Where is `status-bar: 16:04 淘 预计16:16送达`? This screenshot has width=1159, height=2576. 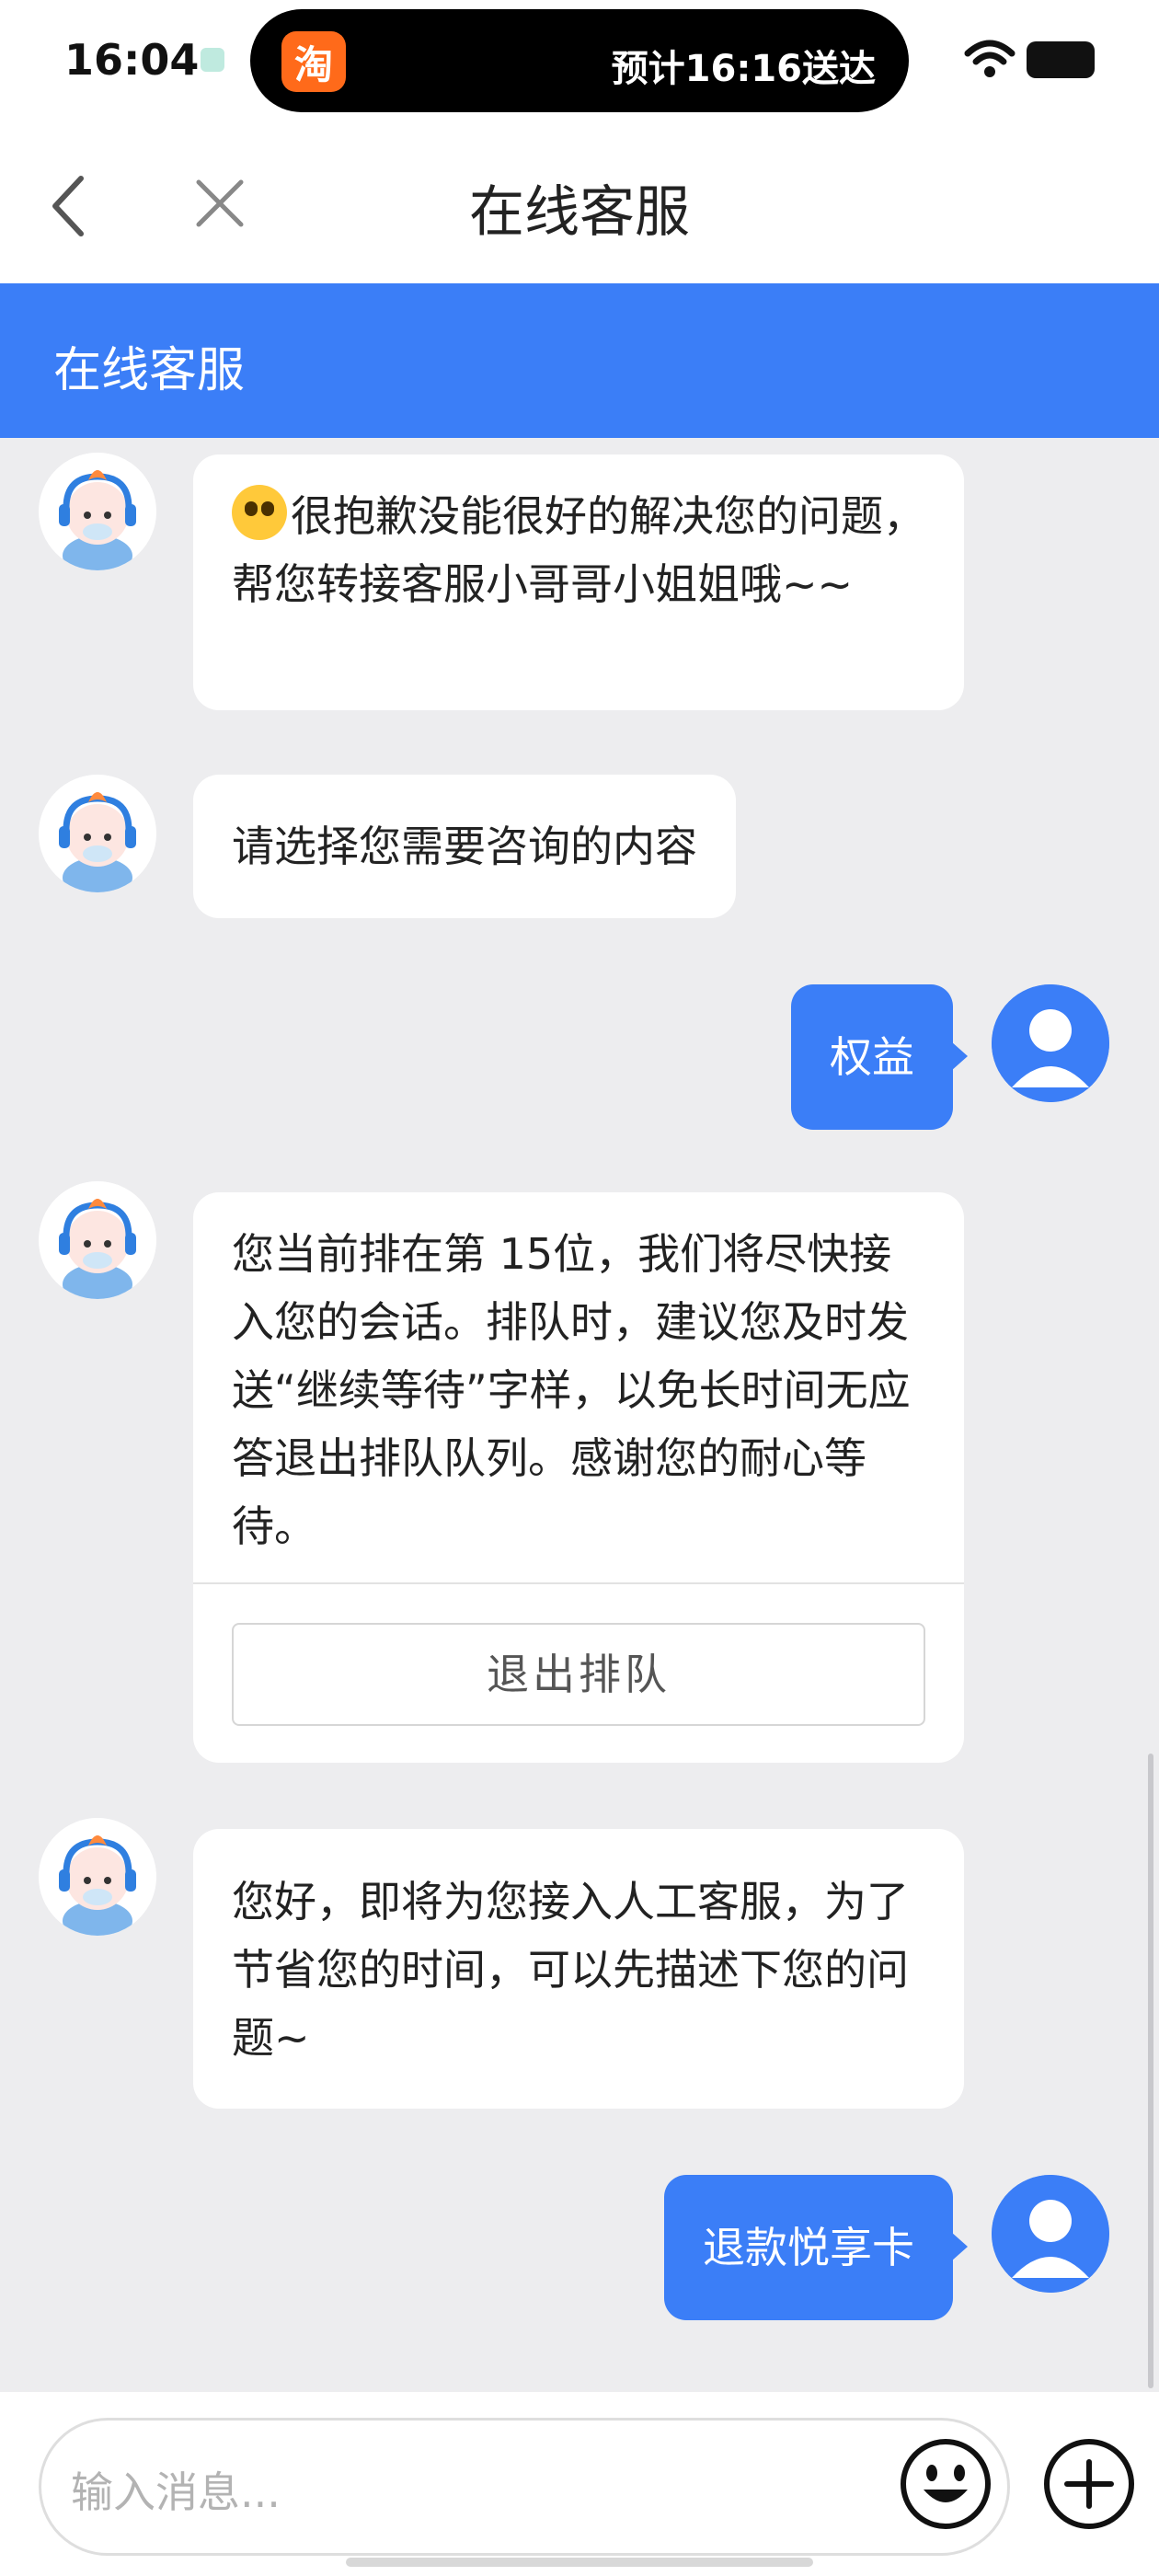 status-bar: 16:04 淘 预计16:16送达 is located at coordinates (579, 64).